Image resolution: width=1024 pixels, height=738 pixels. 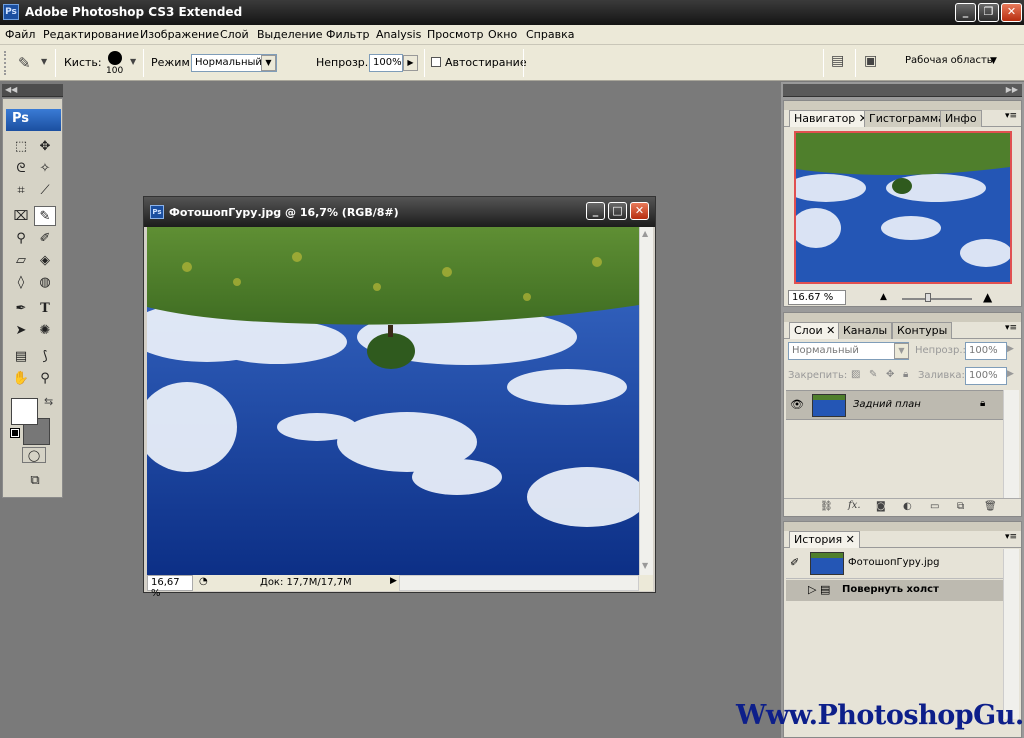 I want to click on workspace-dropdown-icon: ▼, so click(x=993, y=61).